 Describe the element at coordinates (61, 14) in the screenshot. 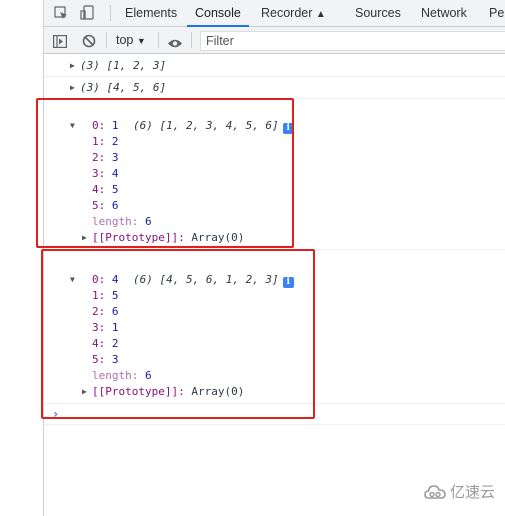

I see `inspect-element-icon` at that location.